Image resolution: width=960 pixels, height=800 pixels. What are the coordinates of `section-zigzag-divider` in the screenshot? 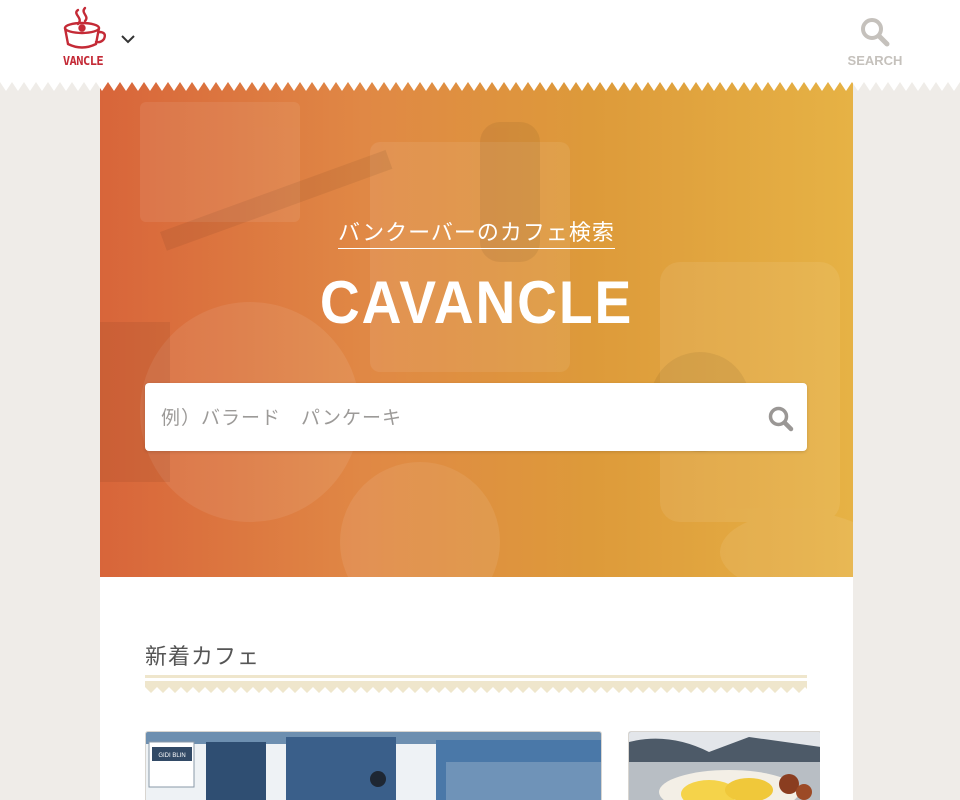 It's located at (476, 684).